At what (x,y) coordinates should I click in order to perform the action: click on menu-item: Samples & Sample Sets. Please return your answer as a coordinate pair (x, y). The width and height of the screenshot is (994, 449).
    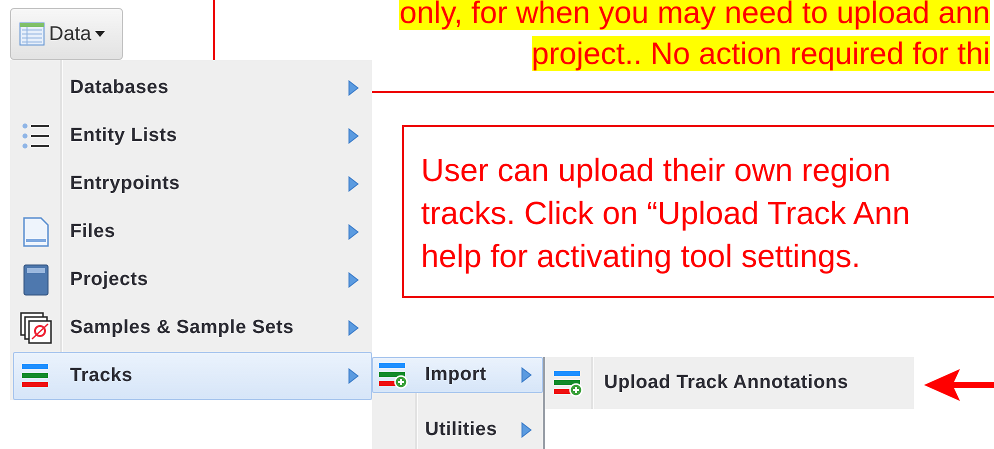
    Looking at the image, I should click on (192, 328).